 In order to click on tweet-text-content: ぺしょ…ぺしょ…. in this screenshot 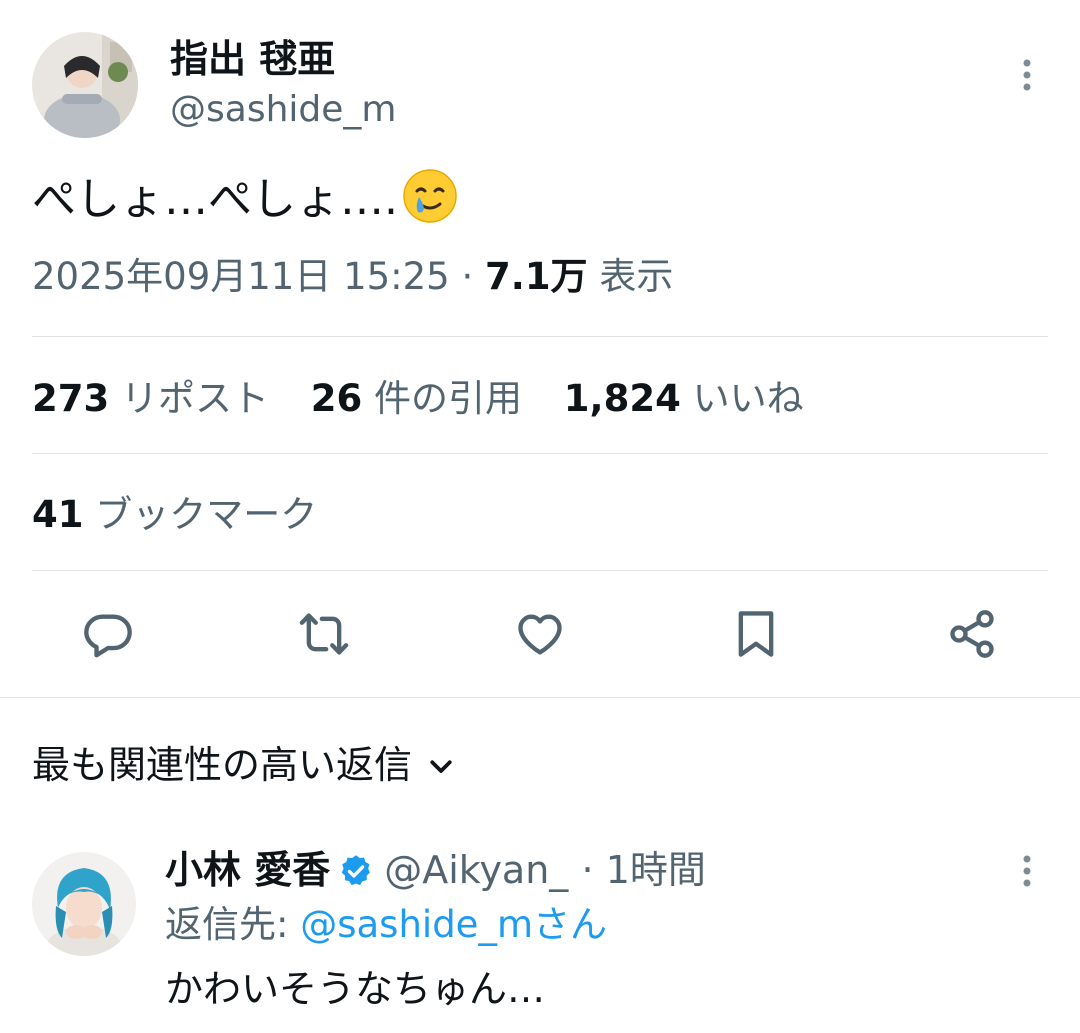, I will do `click(215, 199)`.